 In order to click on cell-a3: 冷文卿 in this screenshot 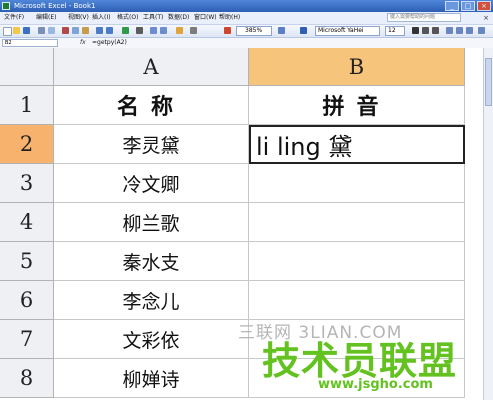, I will do `click(151, 183)`.